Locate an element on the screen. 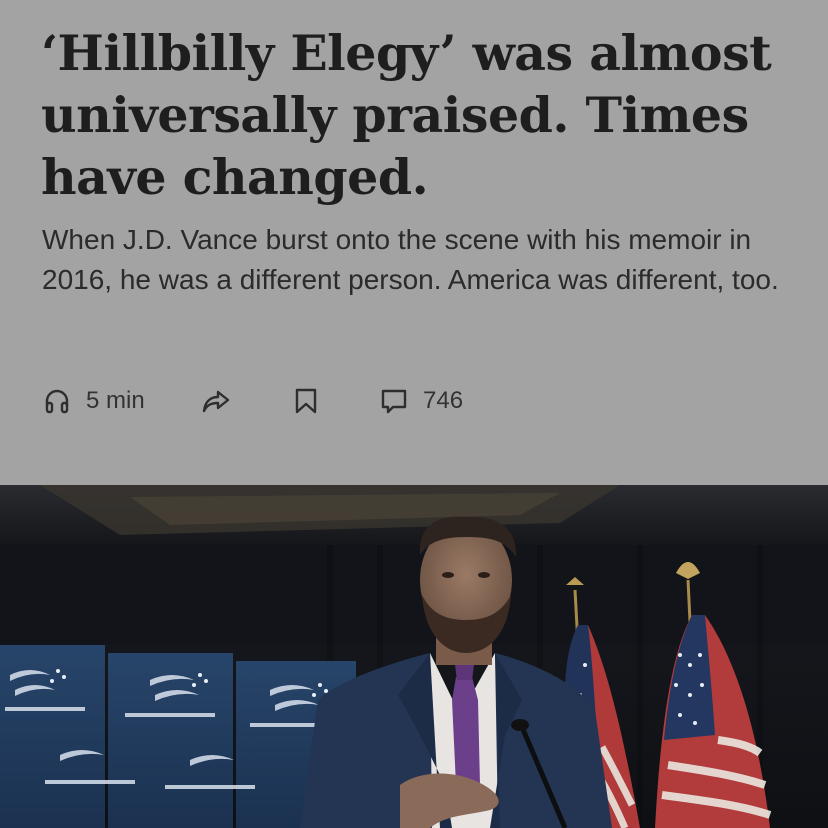  backdrop-banners is located at coordinates (178, 736).